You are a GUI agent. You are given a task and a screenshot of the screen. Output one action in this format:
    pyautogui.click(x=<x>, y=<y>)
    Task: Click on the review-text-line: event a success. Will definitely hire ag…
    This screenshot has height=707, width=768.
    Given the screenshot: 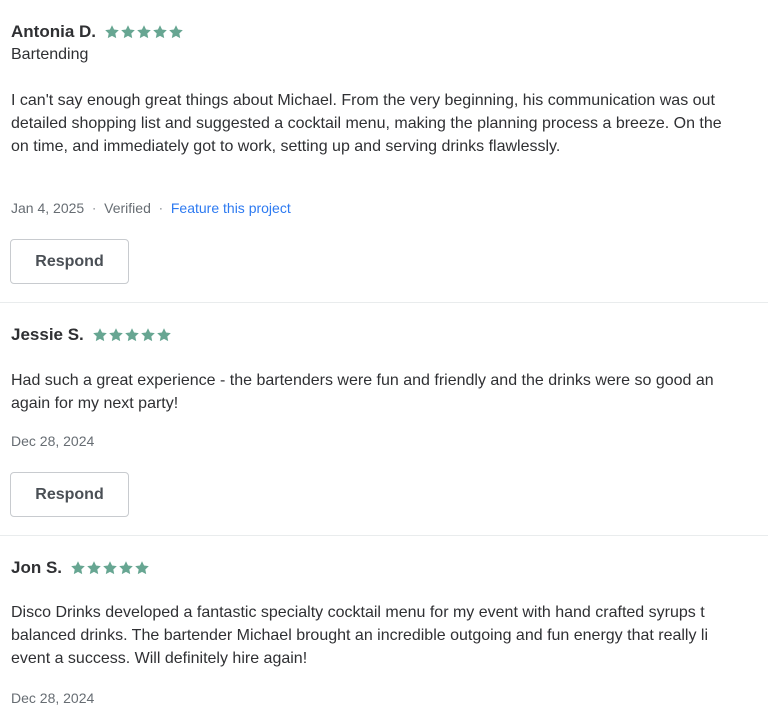 What is the action you would take?
    pyautogui.click(x=159, y=658)
    